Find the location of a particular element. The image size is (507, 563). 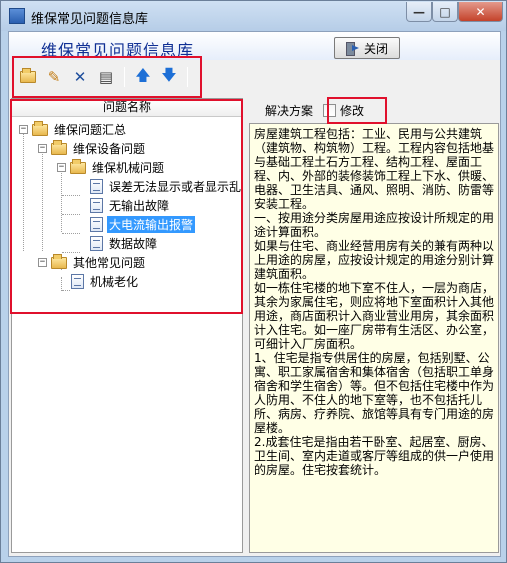

open-folder-button is located at coordinates (28, 77).